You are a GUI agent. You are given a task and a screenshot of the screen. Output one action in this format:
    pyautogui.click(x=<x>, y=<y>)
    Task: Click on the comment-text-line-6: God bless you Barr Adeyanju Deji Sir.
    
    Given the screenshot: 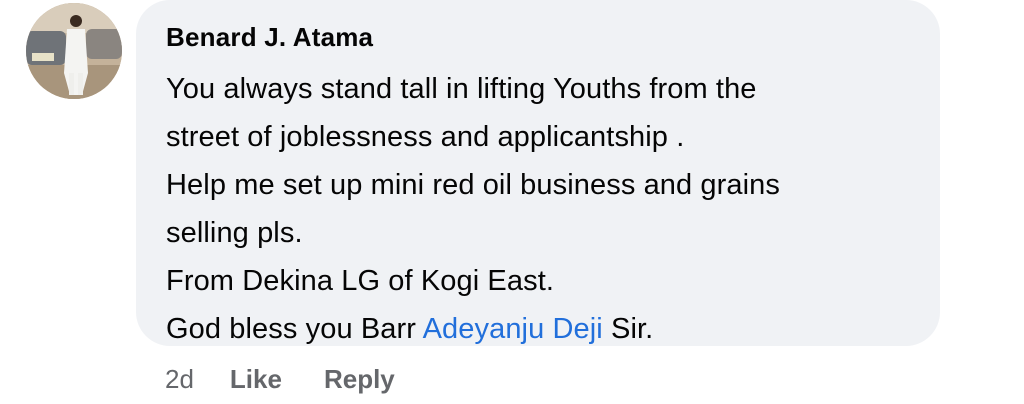 What is the action you would take?
    pyautogui.click(x=541, y=329)
    